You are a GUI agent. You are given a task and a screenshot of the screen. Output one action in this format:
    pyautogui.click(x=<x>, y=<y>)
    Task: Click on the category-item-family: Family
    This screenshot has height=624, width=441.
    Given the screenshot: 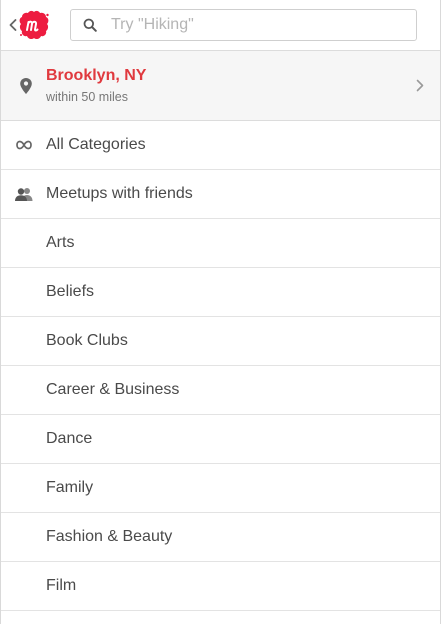 What is the action you would take?
    pyautogui.click(x=220, y=488)
    